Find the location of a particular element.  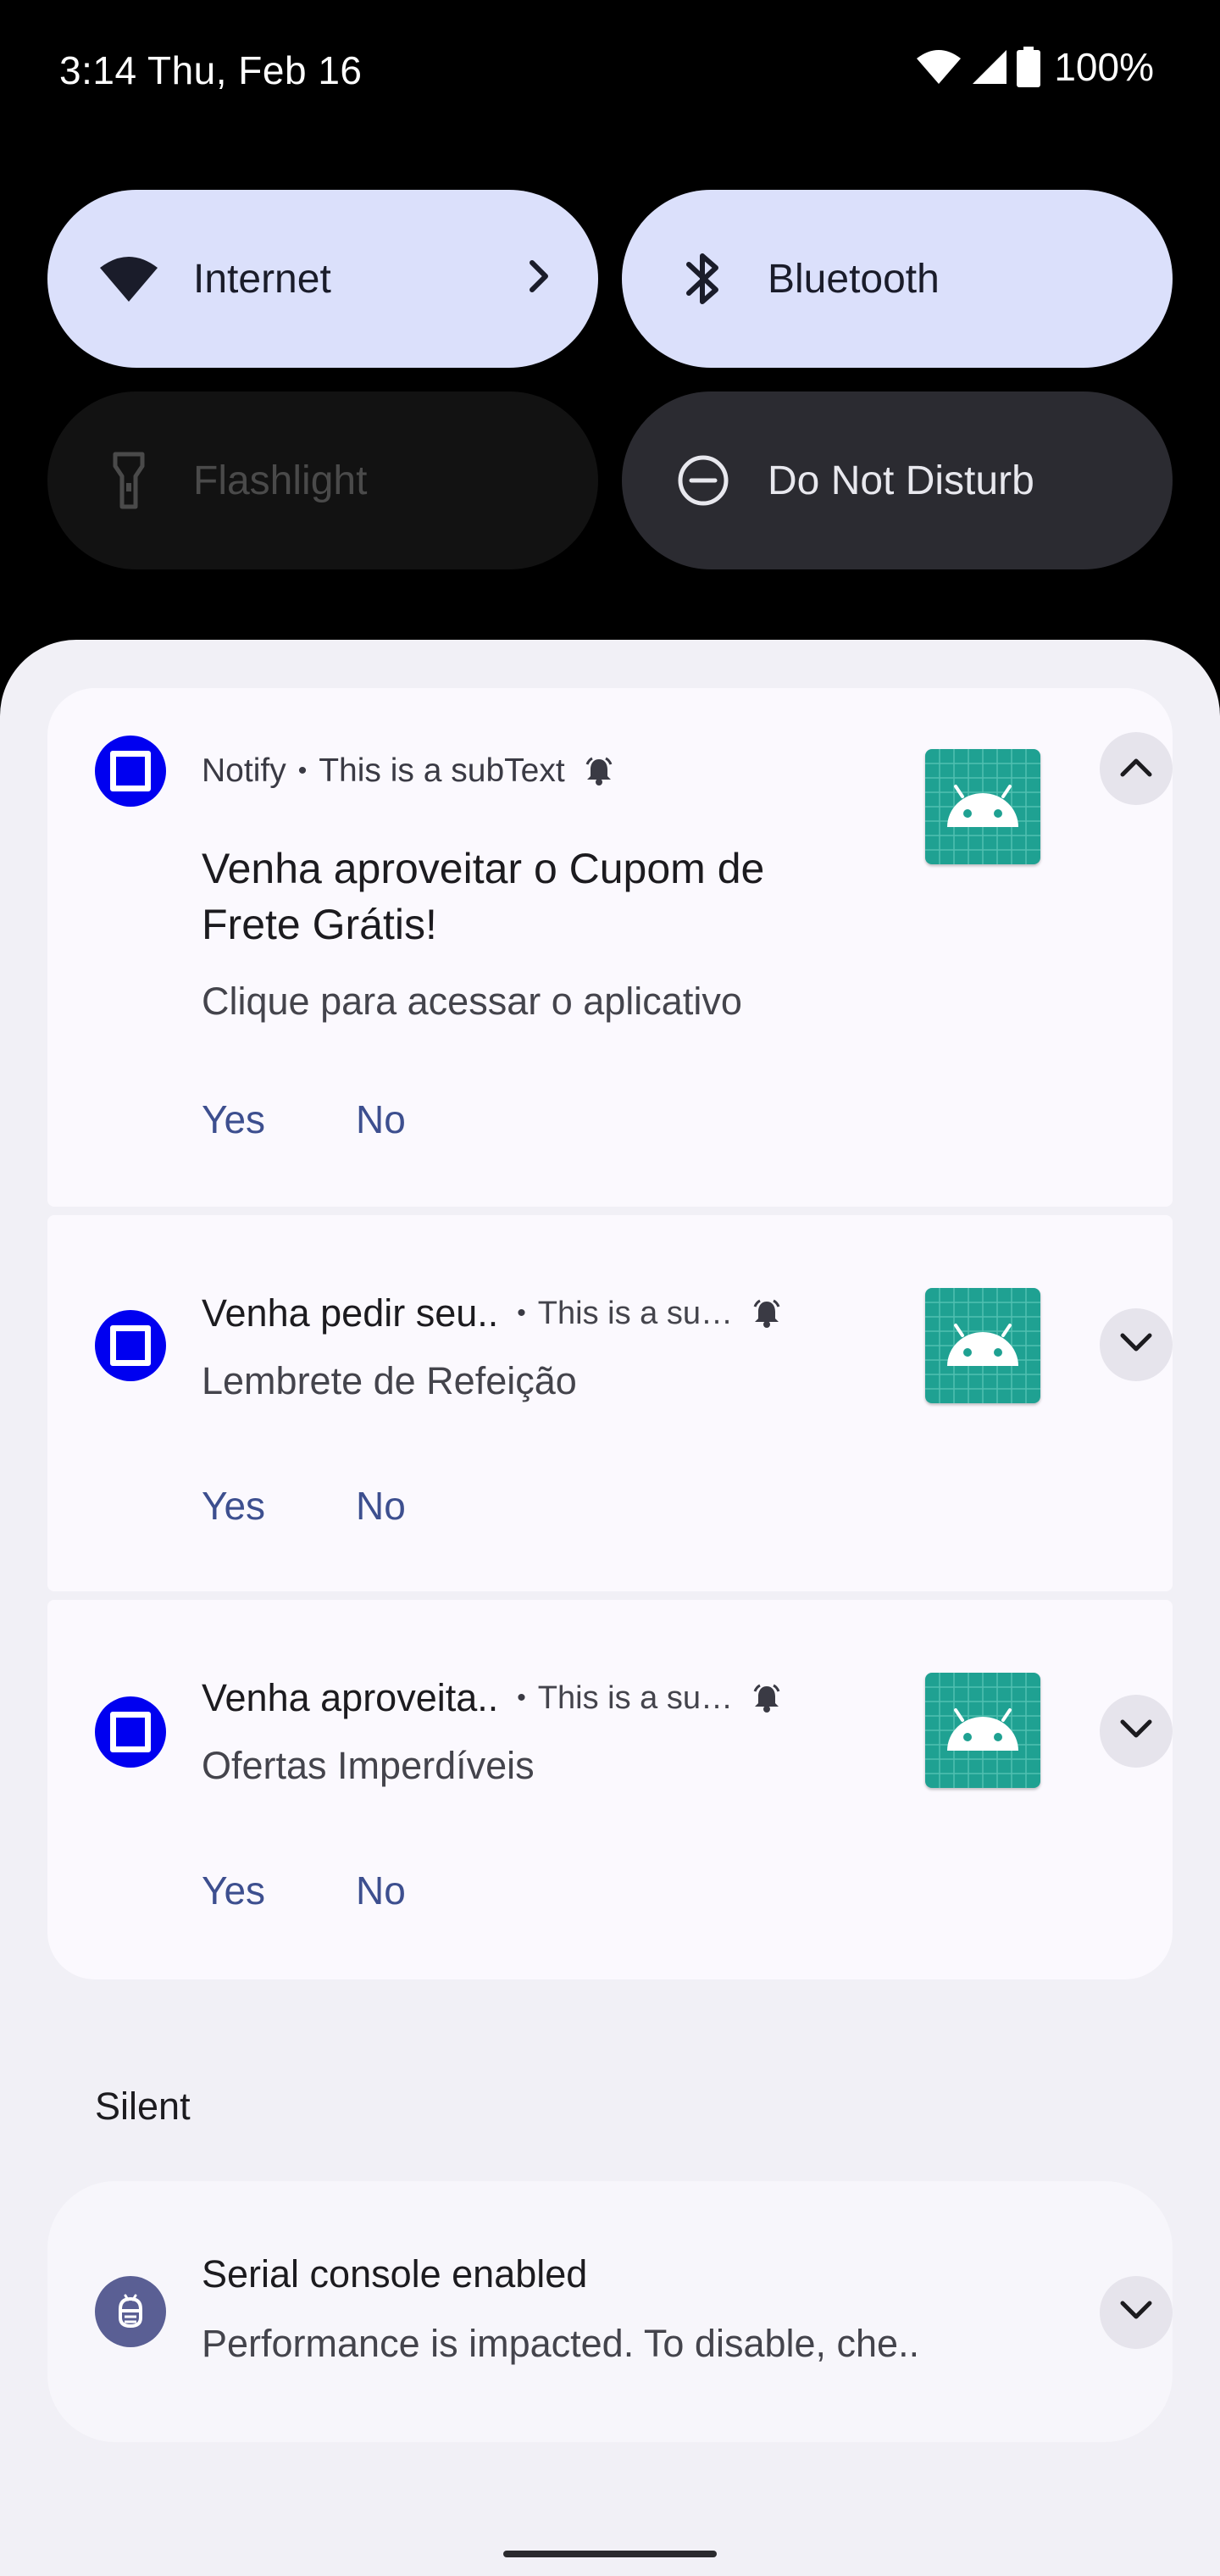

tile-bluetooth: Bluetooth is located at coordinates (897, 279).